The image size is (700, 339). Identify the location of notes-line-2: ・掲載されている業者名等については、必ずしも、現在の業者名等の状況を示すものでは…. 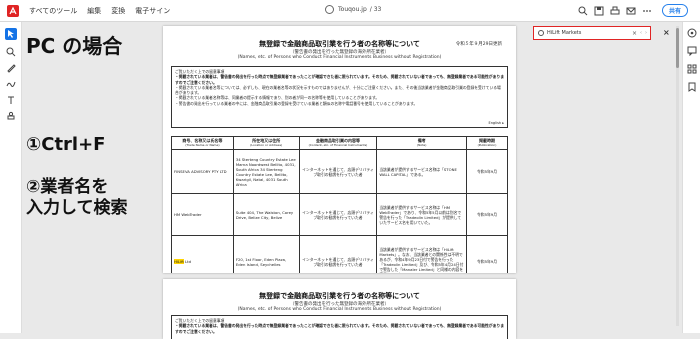
(338, 90).